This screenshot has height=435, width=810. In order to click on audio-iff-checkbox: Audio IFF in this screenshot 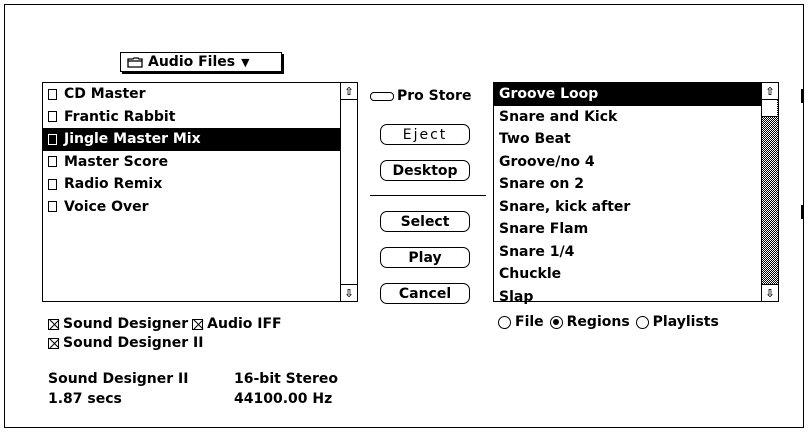, I will do `click(237, 324)`.